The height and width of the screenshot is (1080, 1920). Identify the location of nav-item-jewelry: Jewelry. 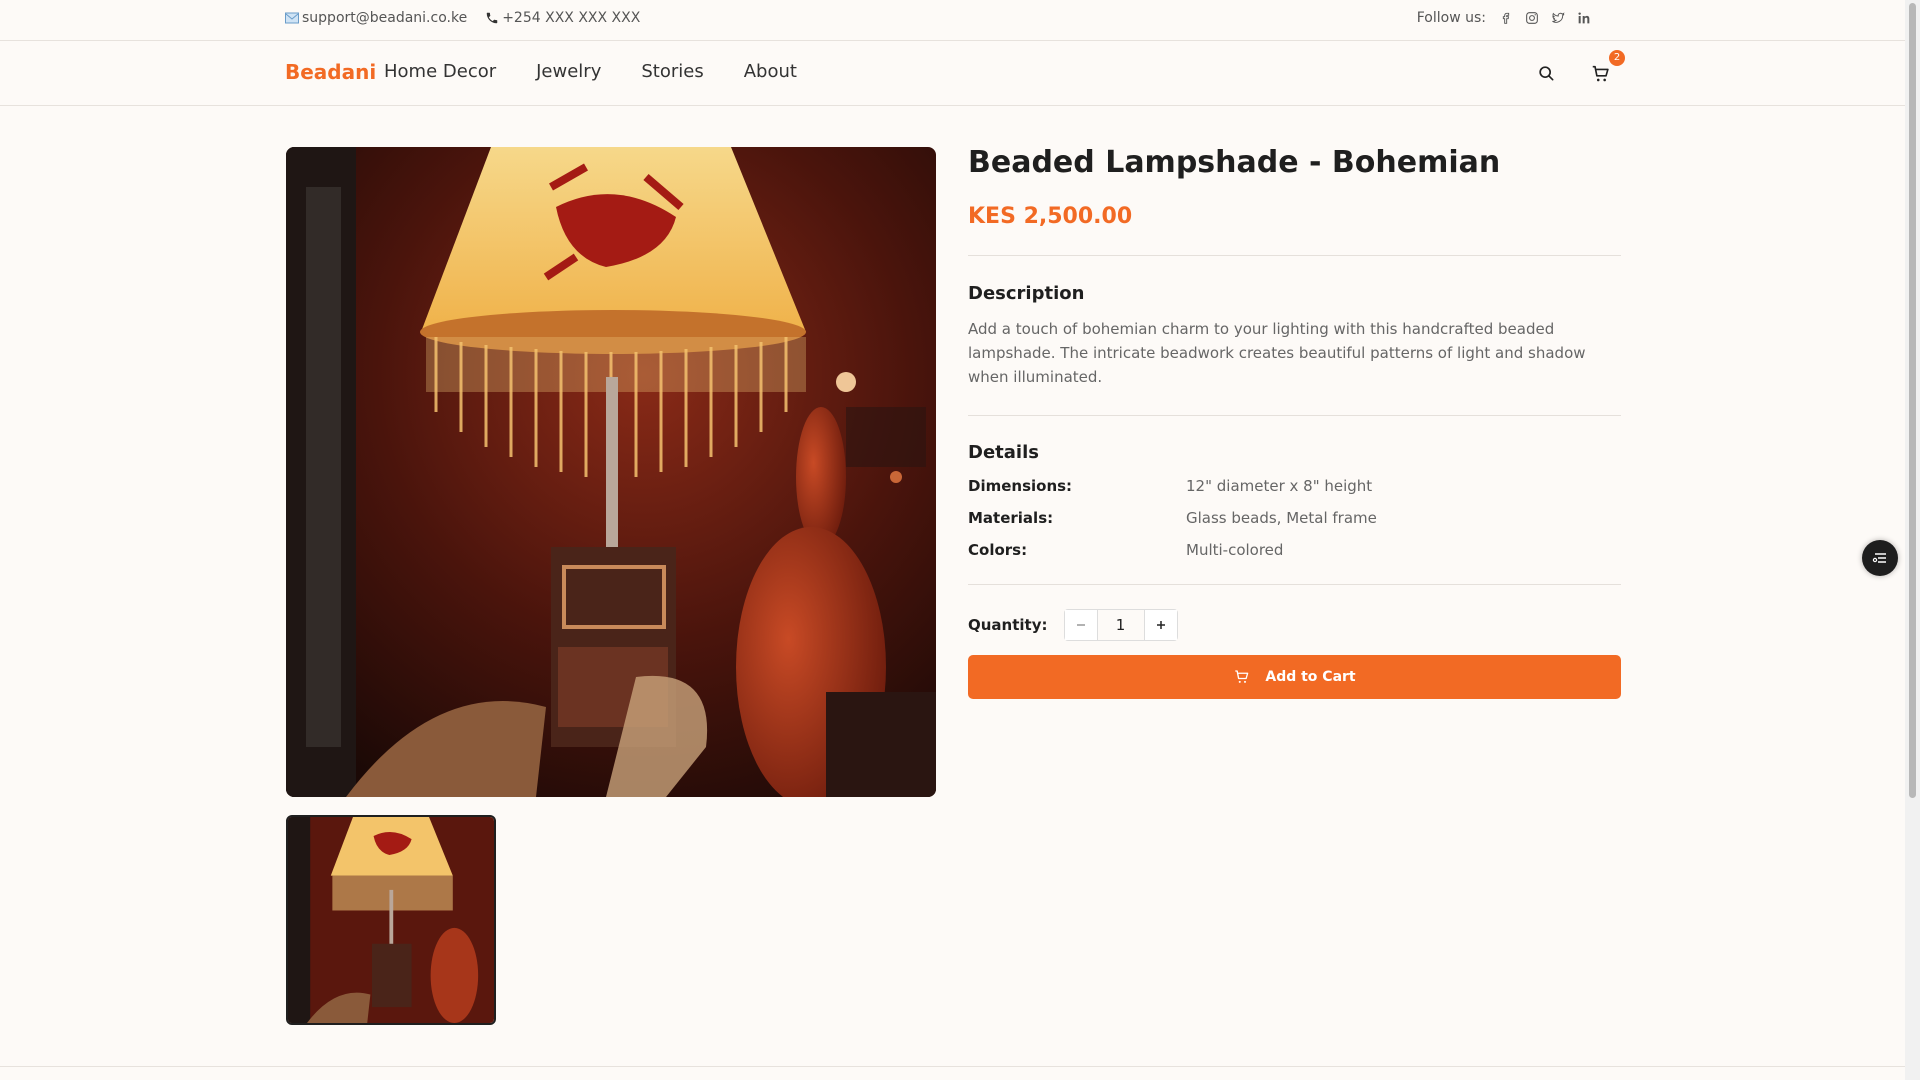
(568, 71).